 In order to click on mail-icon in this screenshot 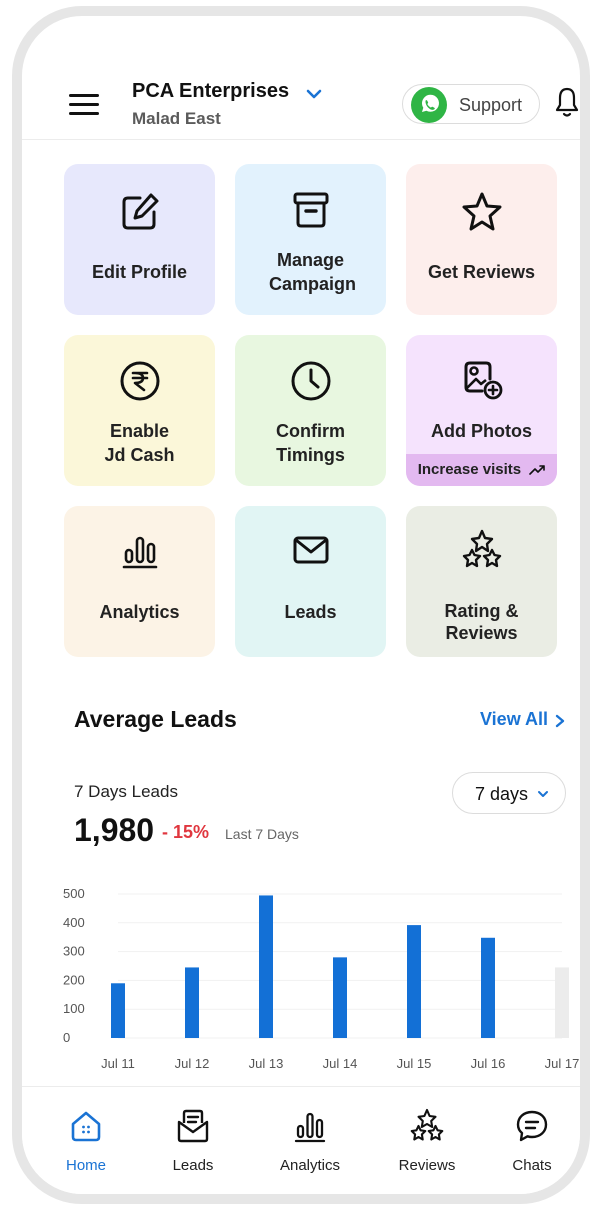, I will do `click(310, 550)`.